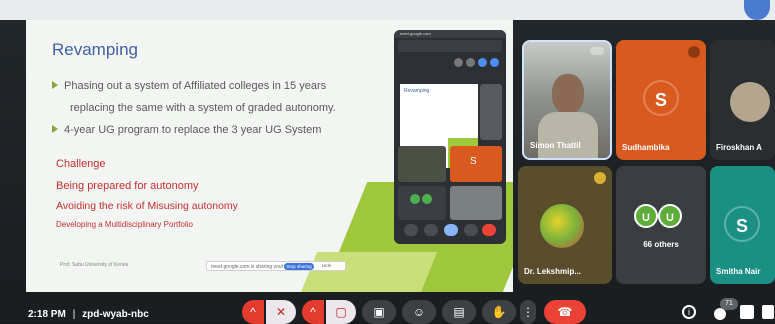 The width and height of the screenshot is (775, 324). What do you see at coordinates (477, 63) in the screenshot?
I see `inset-toolbar` at bounding box center [477, 63].